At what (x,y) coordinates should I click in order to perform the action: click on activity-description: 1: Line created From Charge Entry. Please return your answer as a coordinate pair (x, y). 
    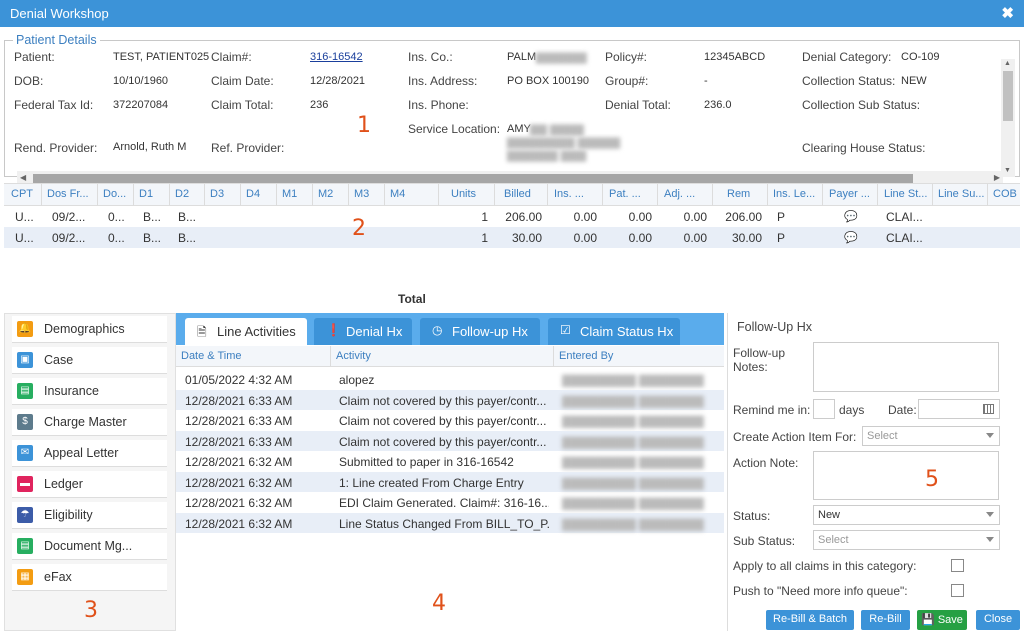
    Looking at the image, I should click on (431, 482).